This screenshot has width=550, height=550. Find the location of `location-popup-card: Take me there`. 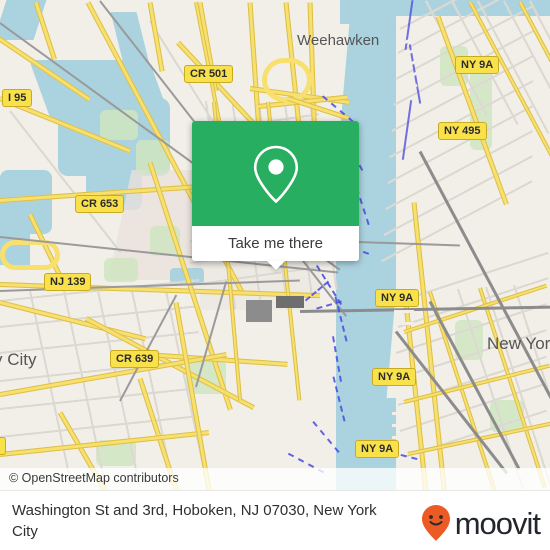

location-popup-card: Take me there is located at coordinates (275, 195).